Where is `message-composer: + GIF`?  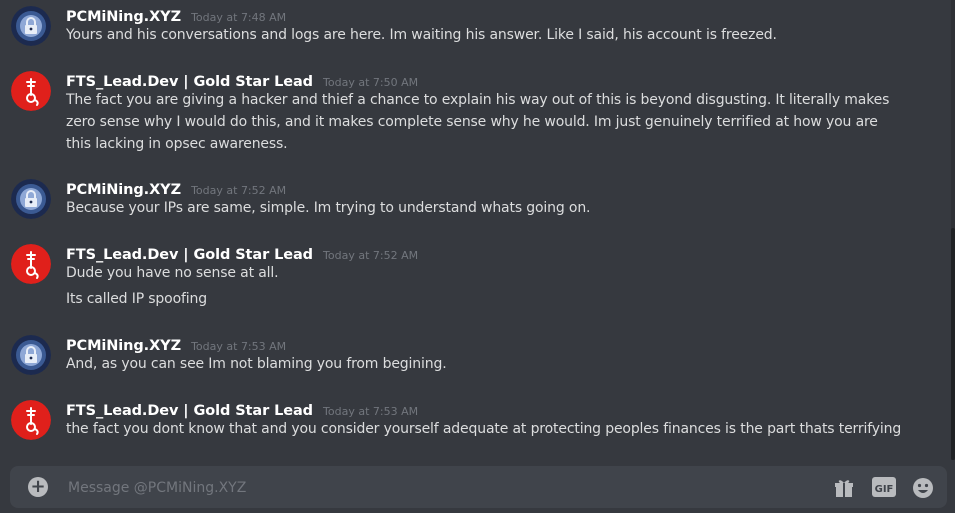
message-composer: + GIF is located at coordinates (478, 487).